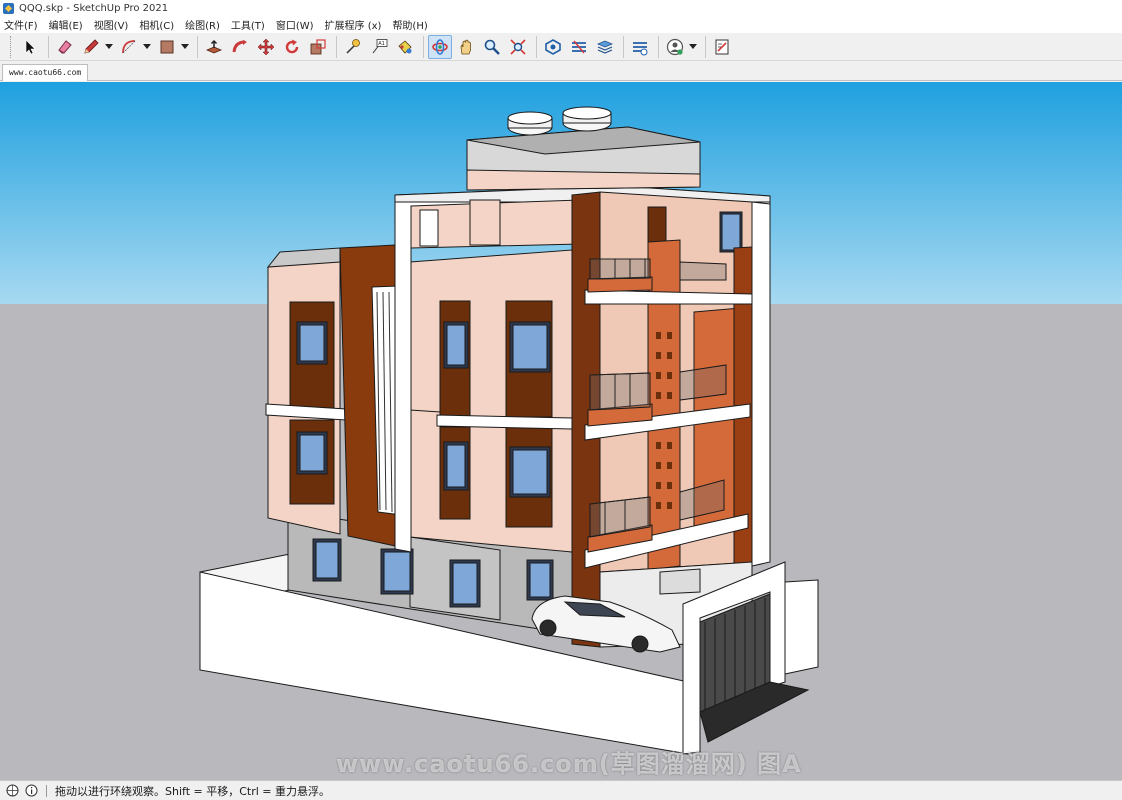 The width and height of the screenshot is (1122, 800). I want to click on watermark-text: www.caotu66.com(草图溜溜网) 图A, so click(569, 764).